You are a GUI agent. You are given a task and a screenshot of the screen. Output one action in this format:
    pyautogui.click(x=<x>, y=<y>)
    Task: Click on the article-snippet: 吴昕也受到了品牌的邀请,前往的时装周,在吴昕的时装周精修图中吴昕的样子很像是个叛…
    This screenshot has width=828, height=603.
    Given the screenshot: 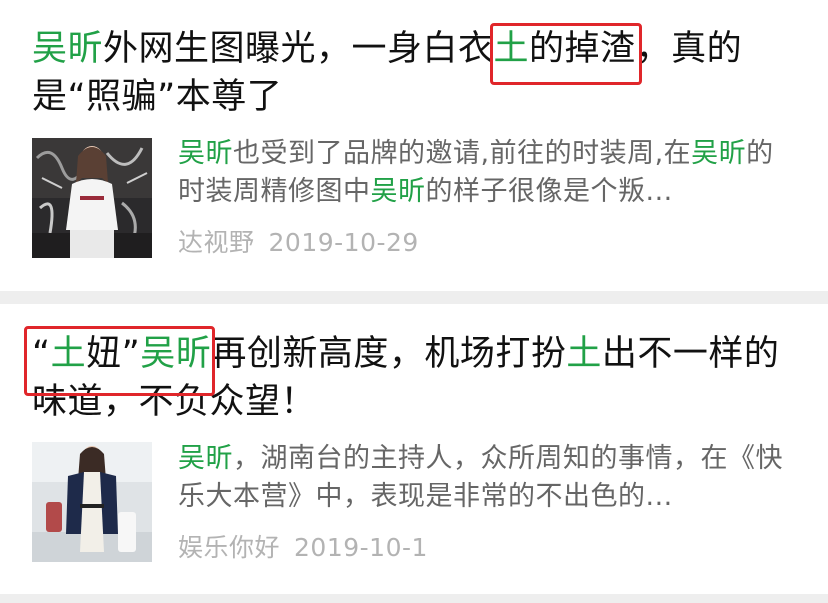 What is the action you would take?
    pyautogui.click(x=481, y=173)
    